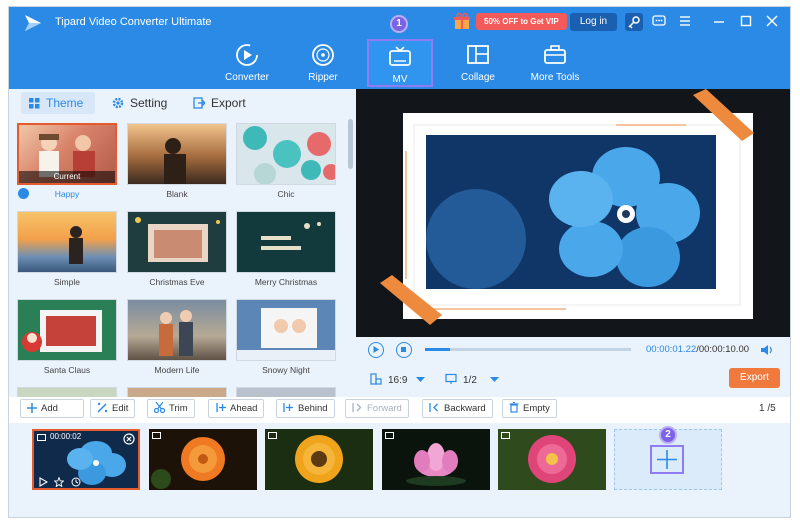 This screenshot has height=524, width=800. What do you see at coordinates (772, 21) in the screenshot?
I see `close-icon` at bounding box center [772, 21].